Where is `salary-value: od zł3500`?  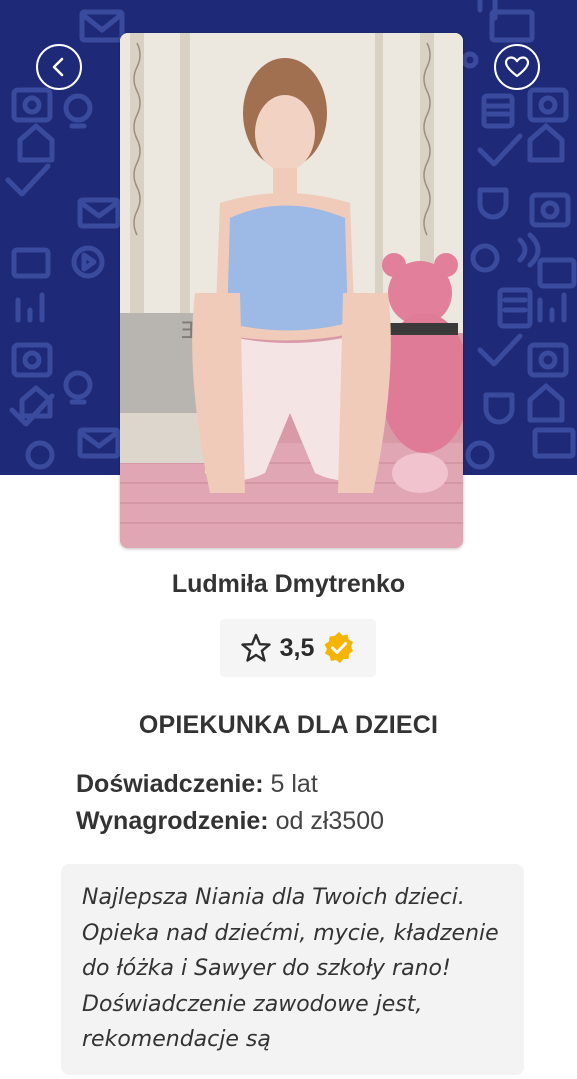
salary-value: od zł3500 is located at coordinates (330, 821).